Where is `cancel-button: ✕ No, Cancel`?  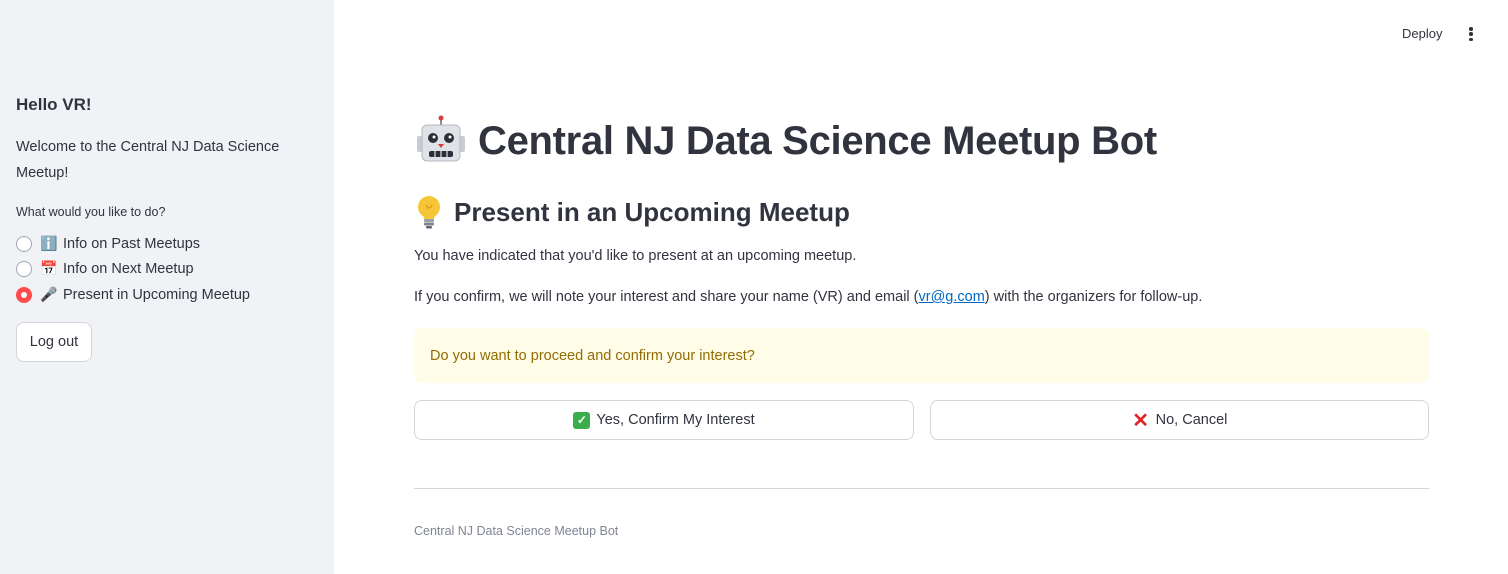 cancel-button: ✕ No, Cancel is located at coordinates (1179, 420).